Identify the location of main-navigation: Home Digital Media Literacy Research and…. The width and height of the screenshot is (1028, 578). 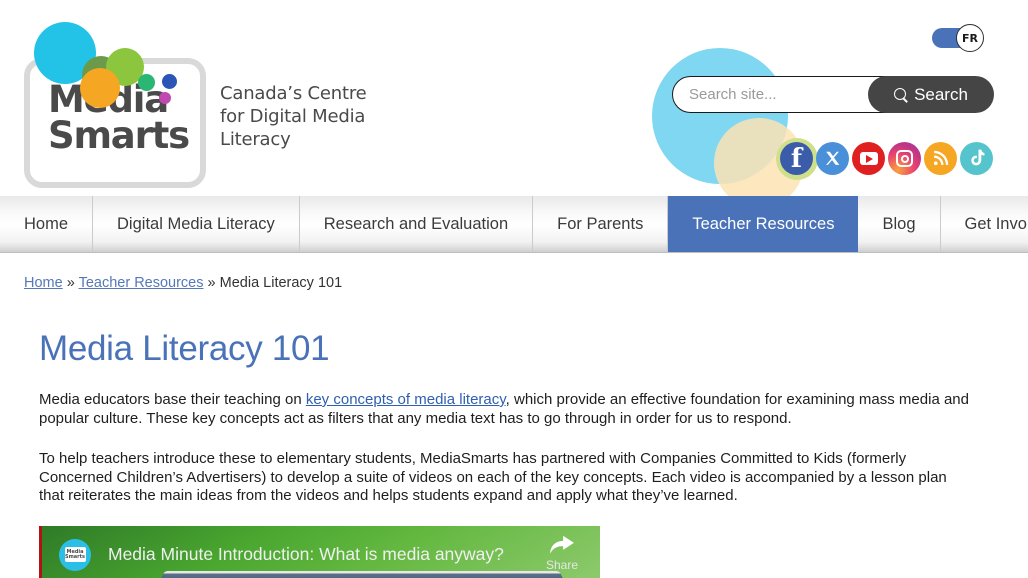
(514, 224).